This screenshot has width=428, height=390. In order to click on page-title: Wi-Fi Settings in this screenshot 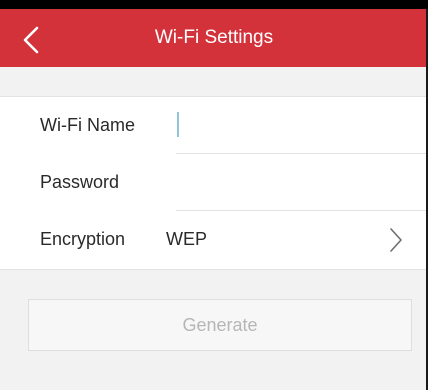, I will do `click(214, 37)`.